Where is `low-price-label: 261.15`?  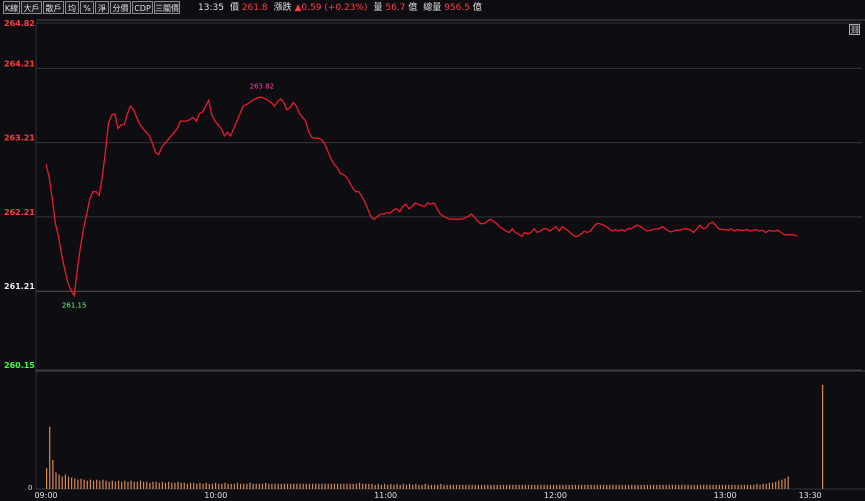
low-price-label: 261.15 is located at coordinates (74, 306).